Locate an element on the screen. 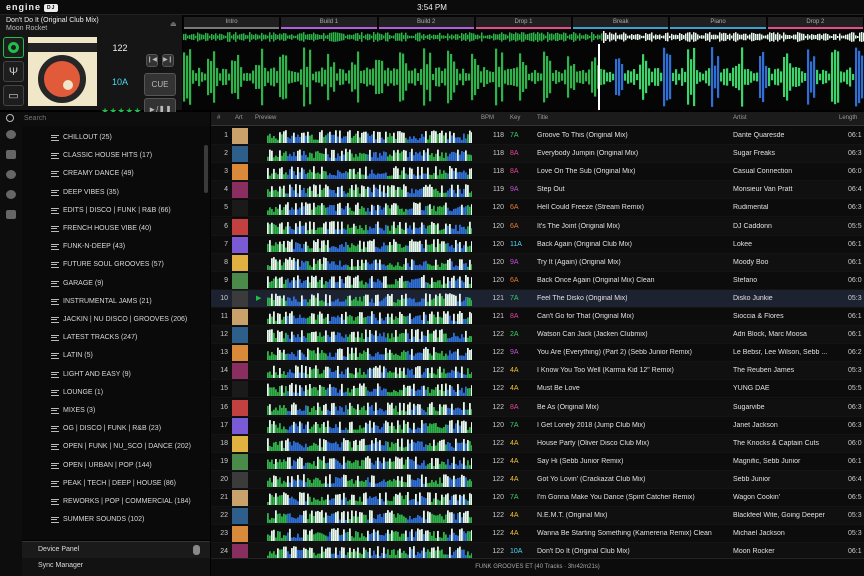 The width and height of the screenshot is (864, 576). header-art: Art is located at coordinates (239, 118).